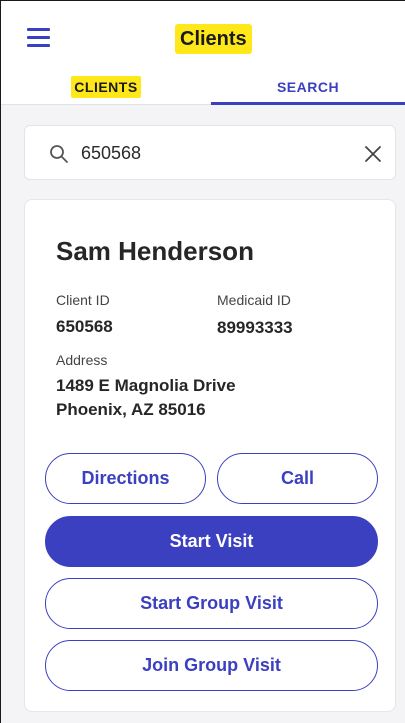  What do you see at coordinates (297, 478) in the screenshot?
I see `call-button: Call` at bounding box center [297, 478].